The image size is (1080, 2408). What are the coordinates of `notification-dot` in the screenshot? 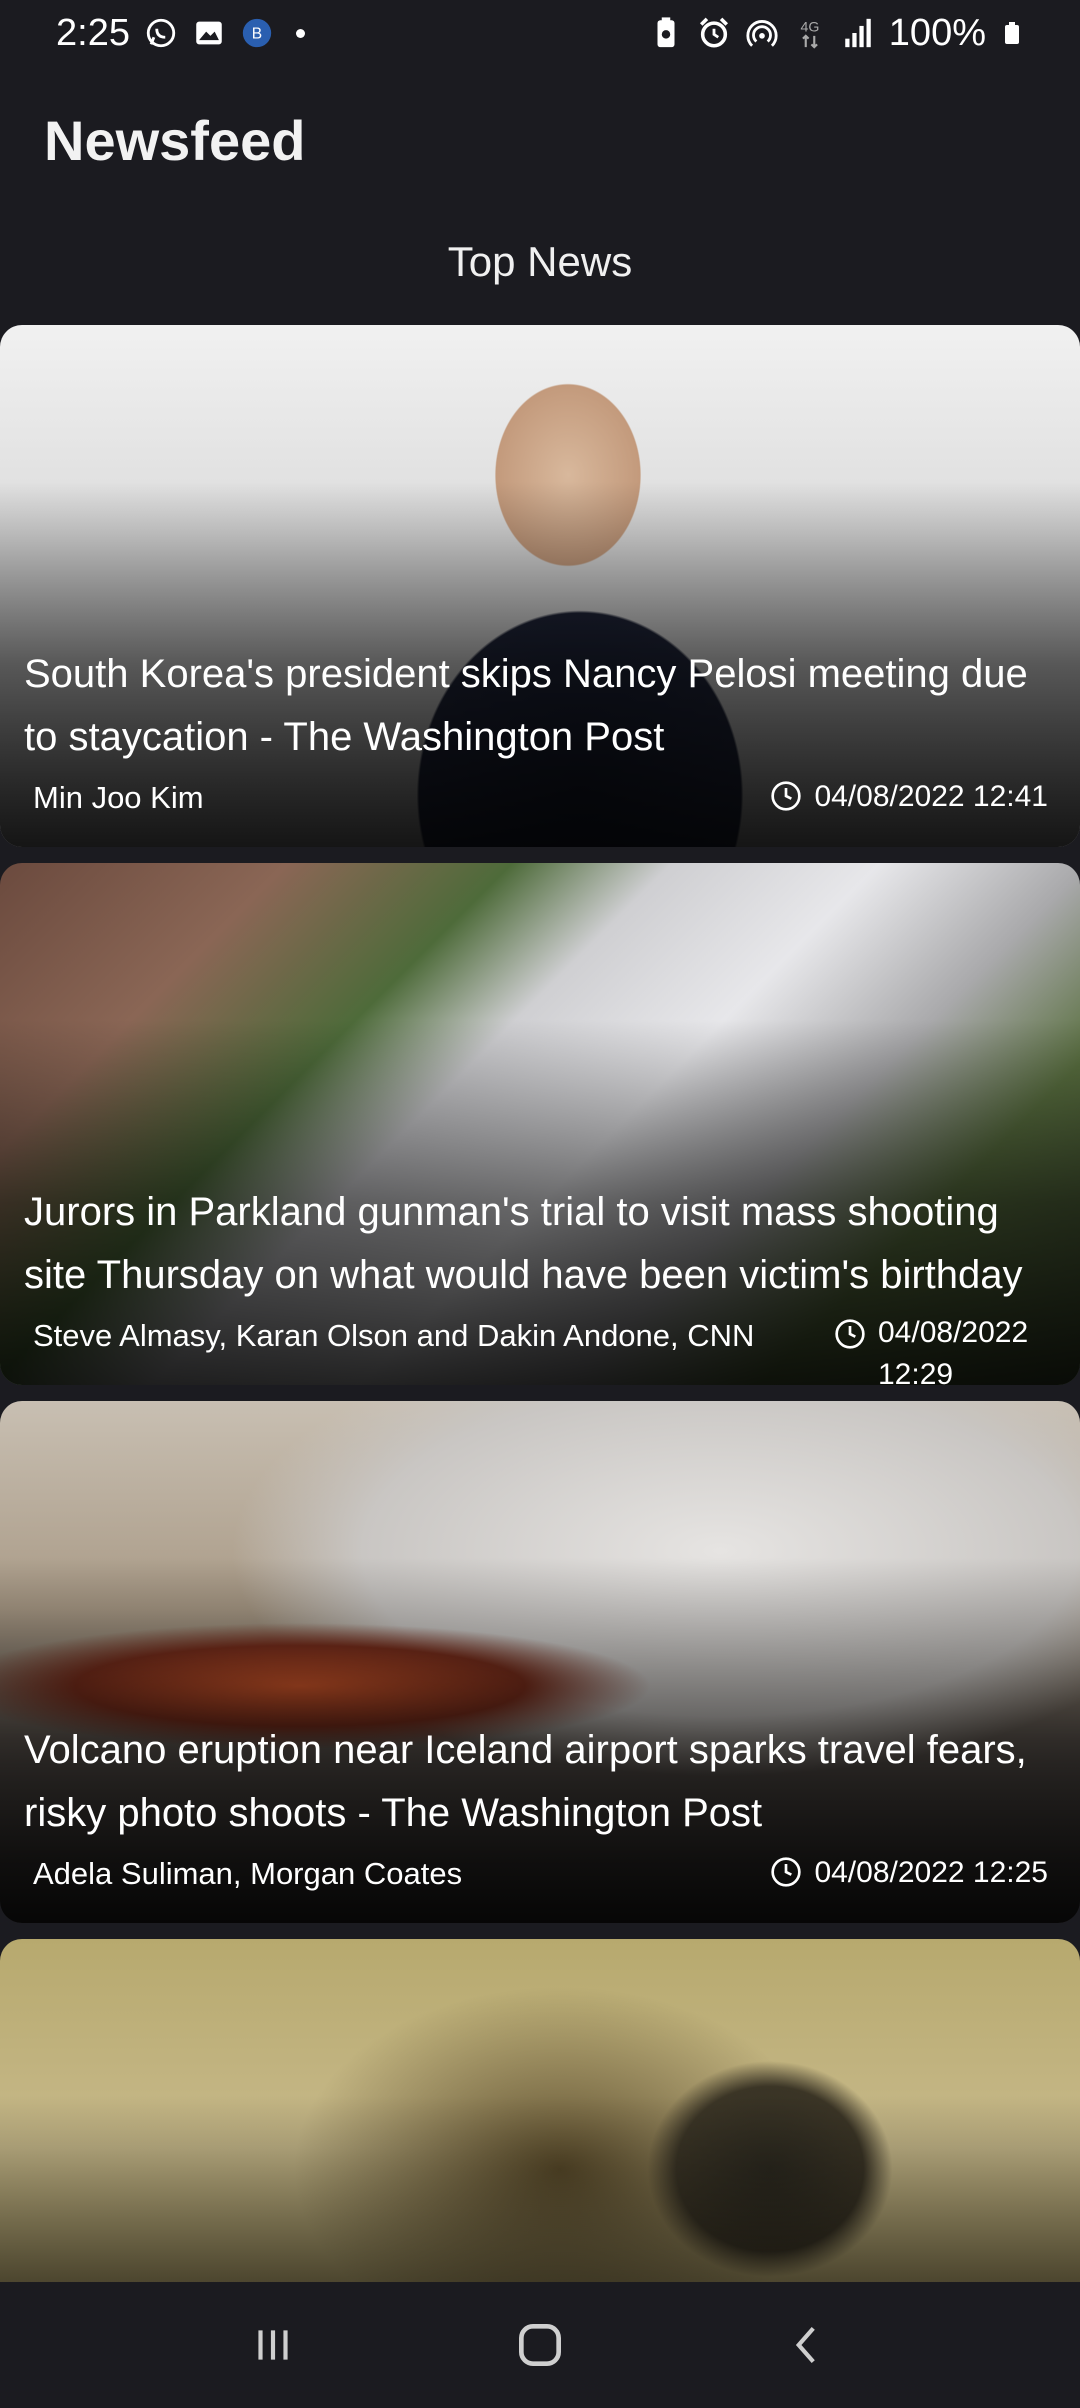 It's located at (300, 33).